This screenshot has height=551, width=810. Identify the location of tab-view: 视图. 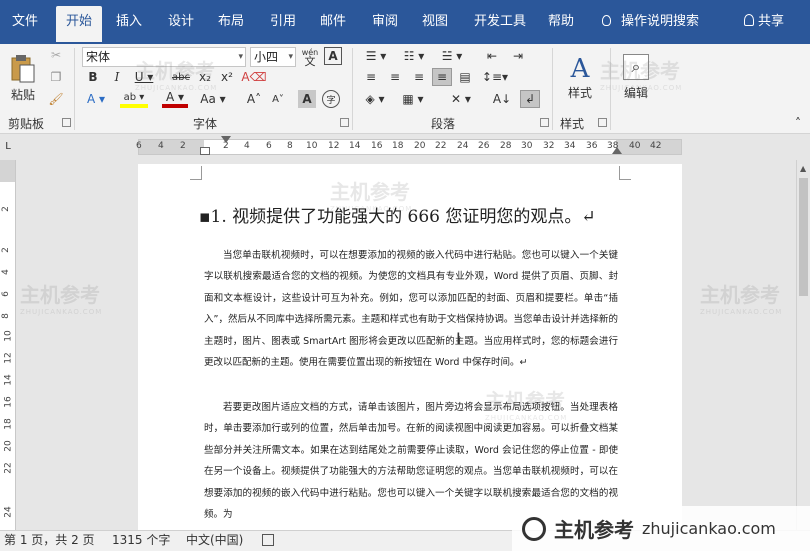
(435, 24).